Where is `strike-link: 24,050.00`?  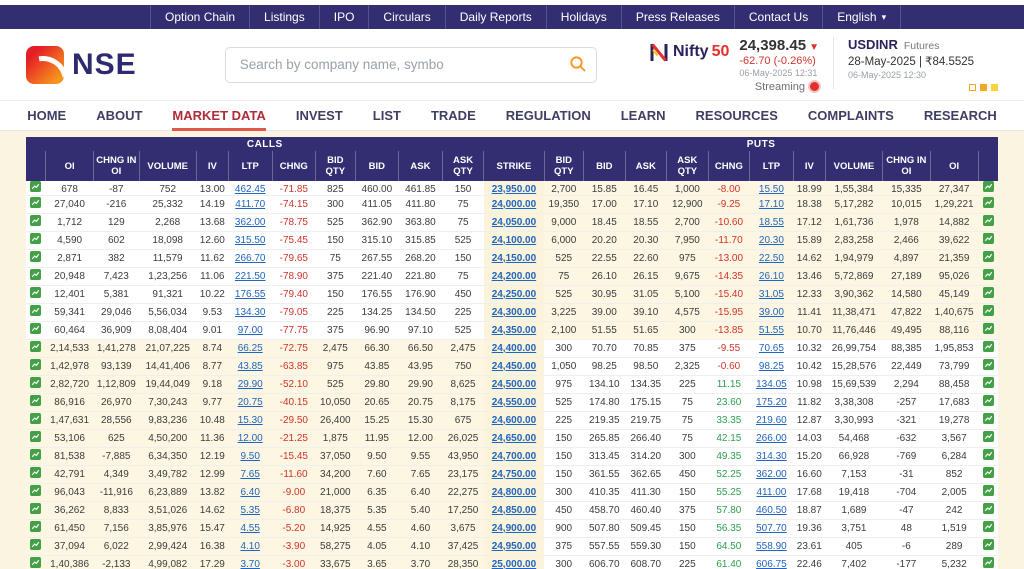 strike-link: 24,050.00 is located at coordinates (514, 222).